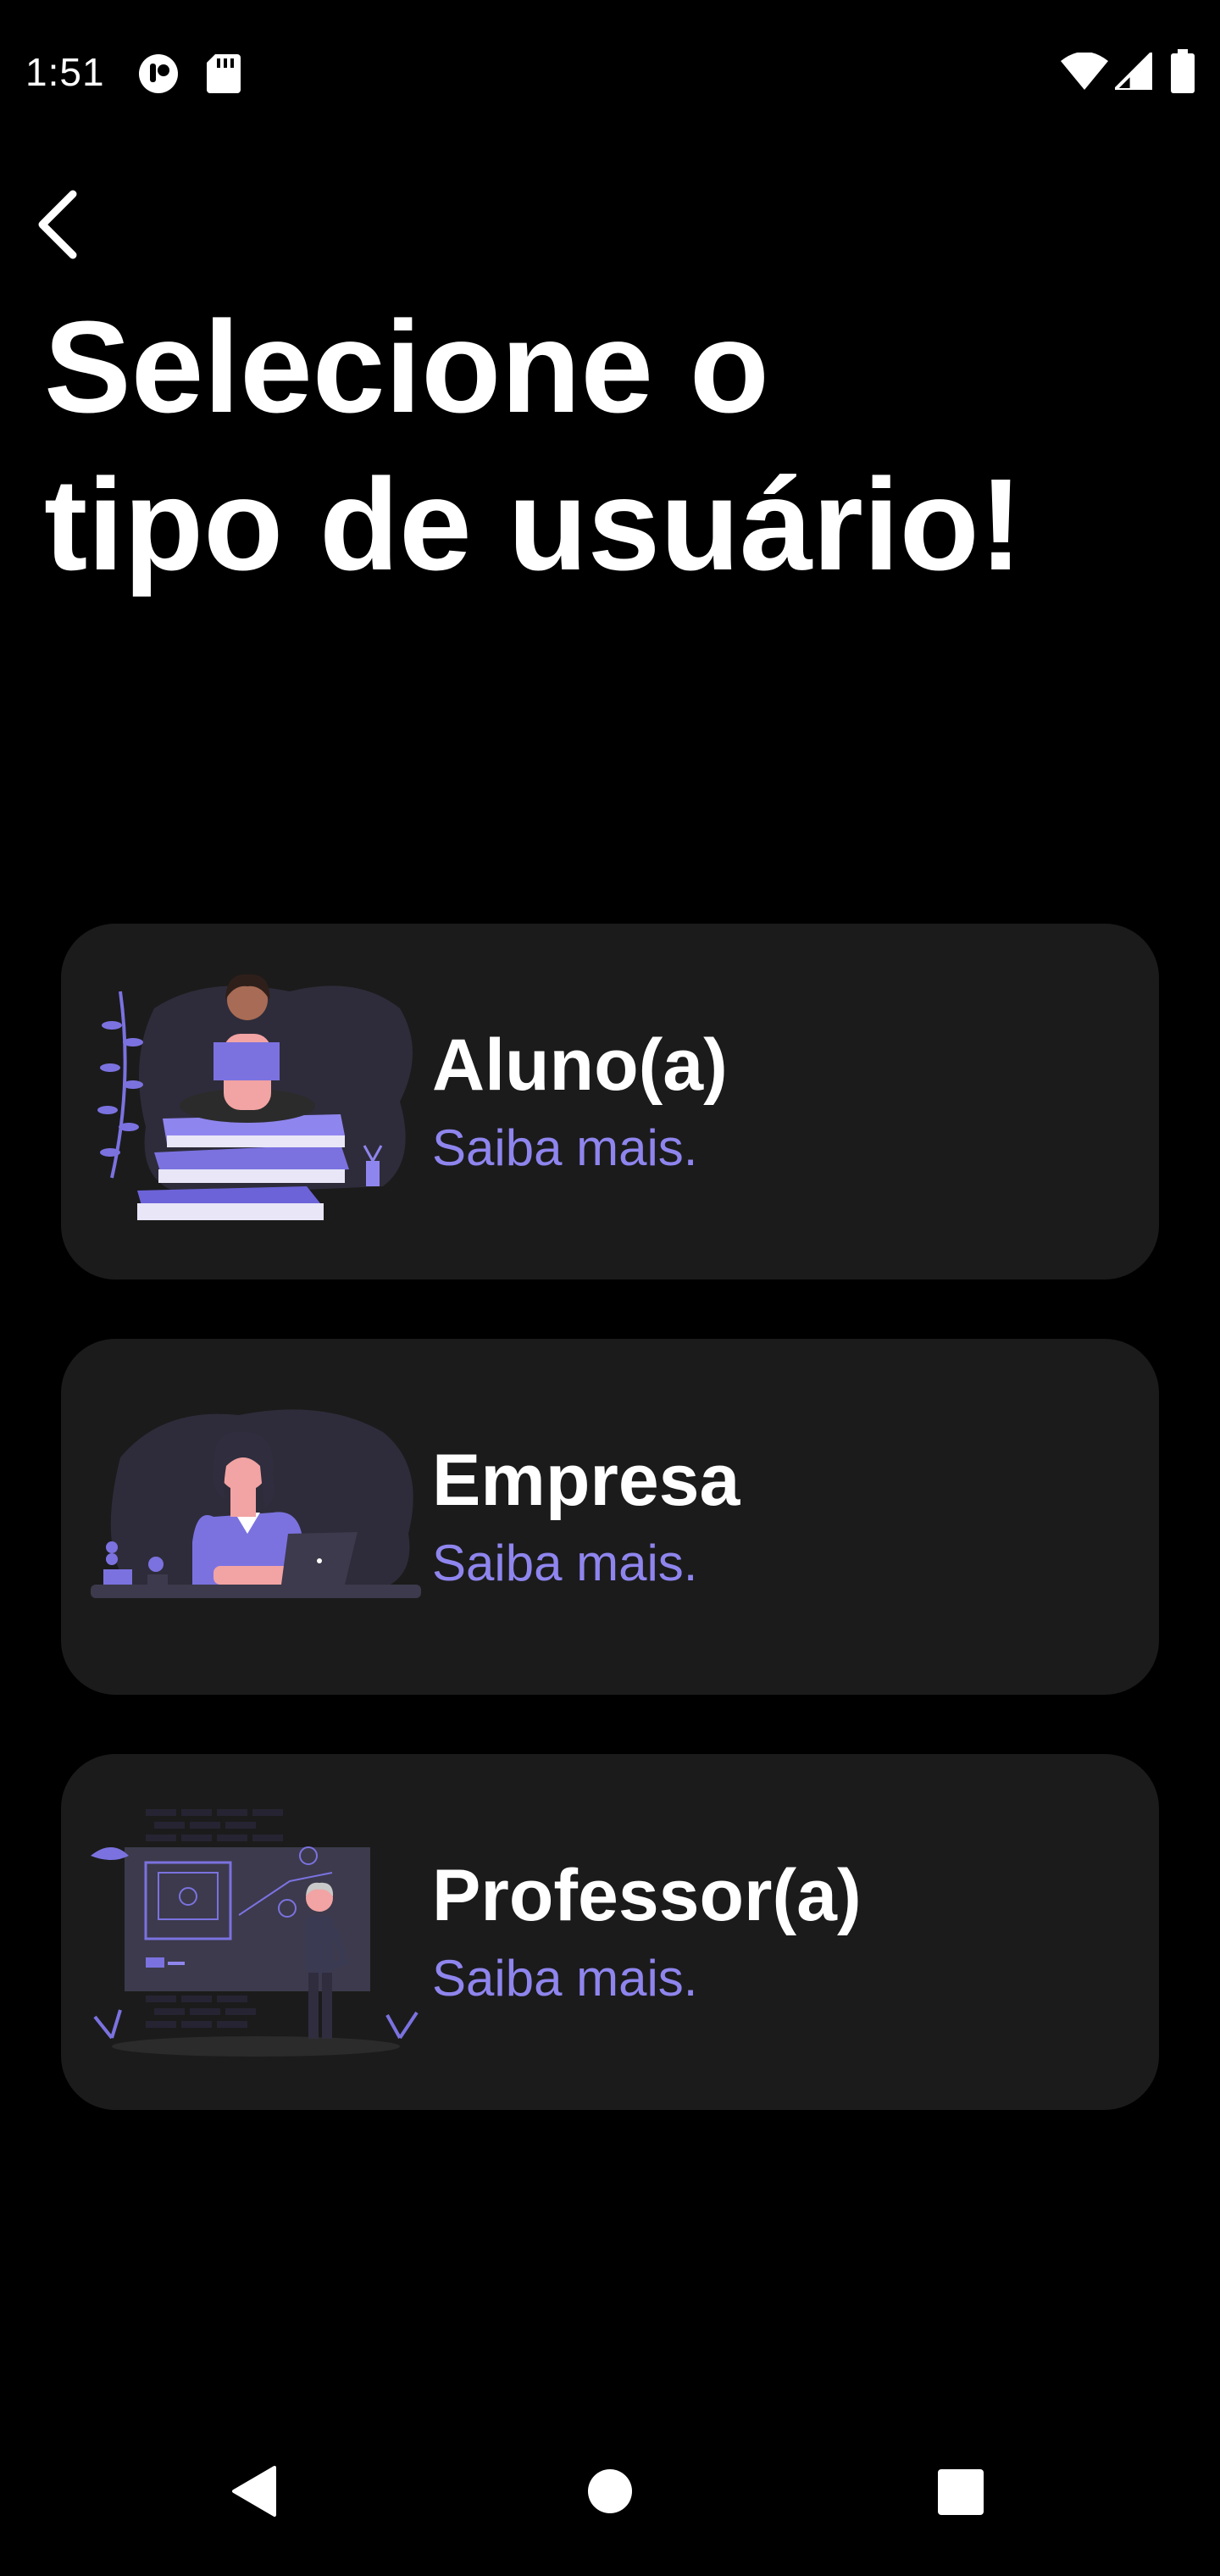  I want to click on signal-icon, so click(1133, 71).